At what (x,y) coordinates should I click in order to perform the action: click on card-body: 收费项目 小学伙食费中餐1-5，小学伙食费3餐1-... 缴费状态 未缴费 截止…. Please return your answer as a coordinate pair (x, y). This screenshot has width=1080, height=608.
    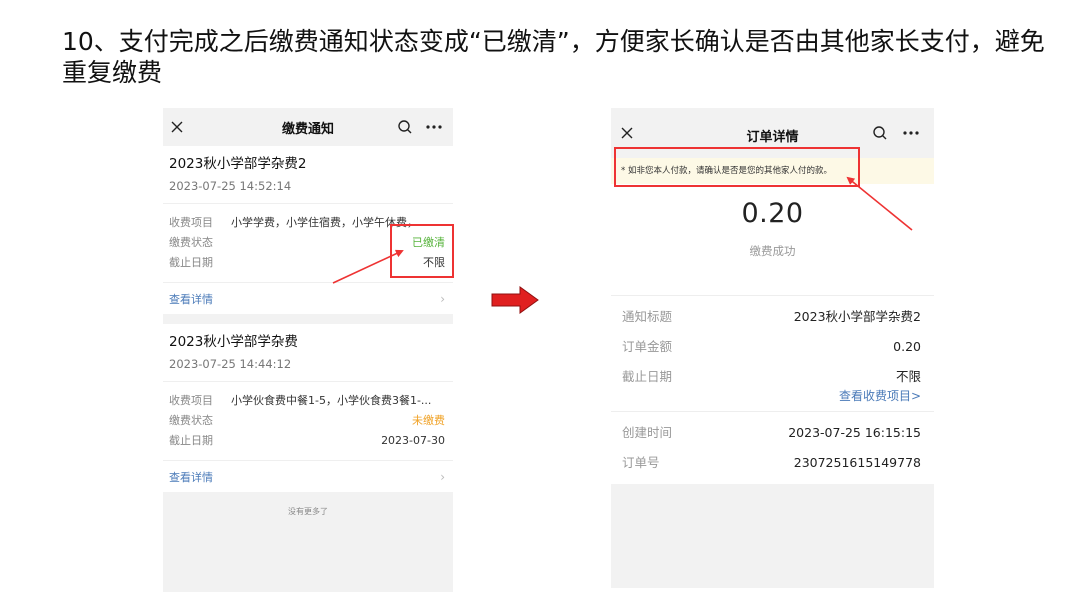
    Looking at the image, I should click on (308, 421).